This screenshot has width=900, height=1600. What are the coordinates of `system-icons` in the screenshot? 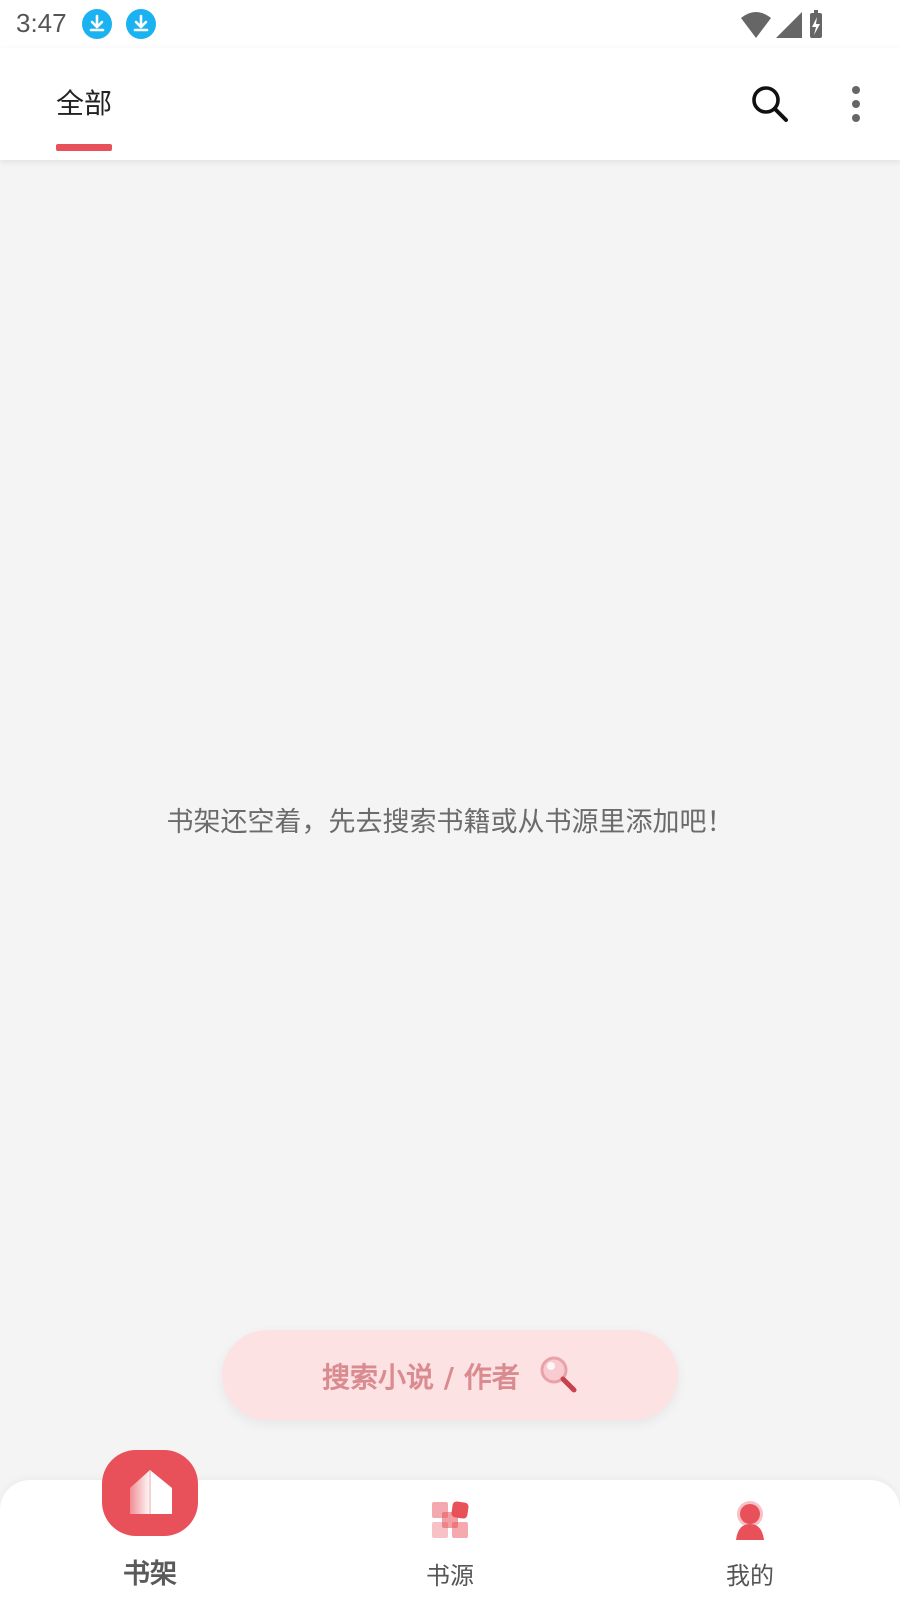 It's located at (800, 24).